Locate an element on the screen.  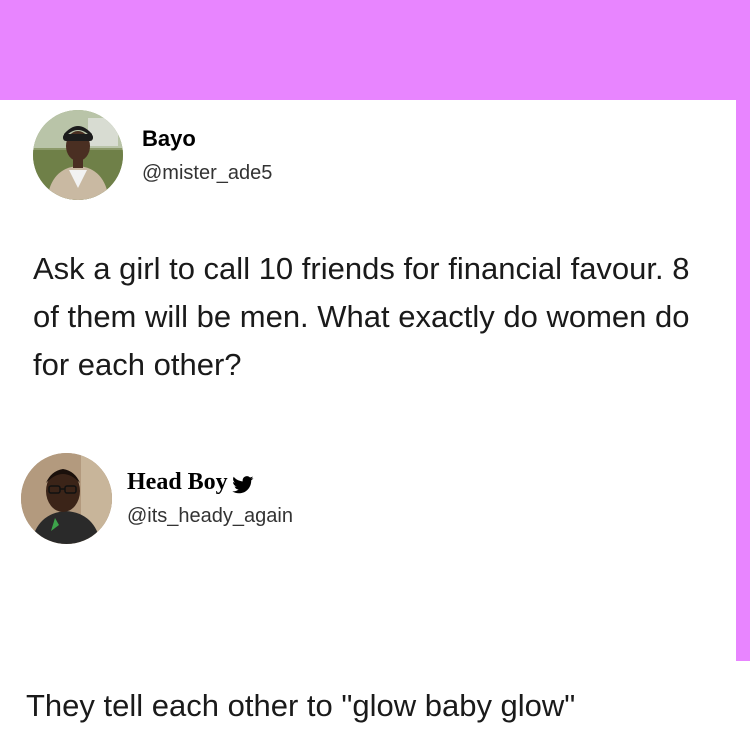
display-name: Head Boy is located at coordinates (190, 482).